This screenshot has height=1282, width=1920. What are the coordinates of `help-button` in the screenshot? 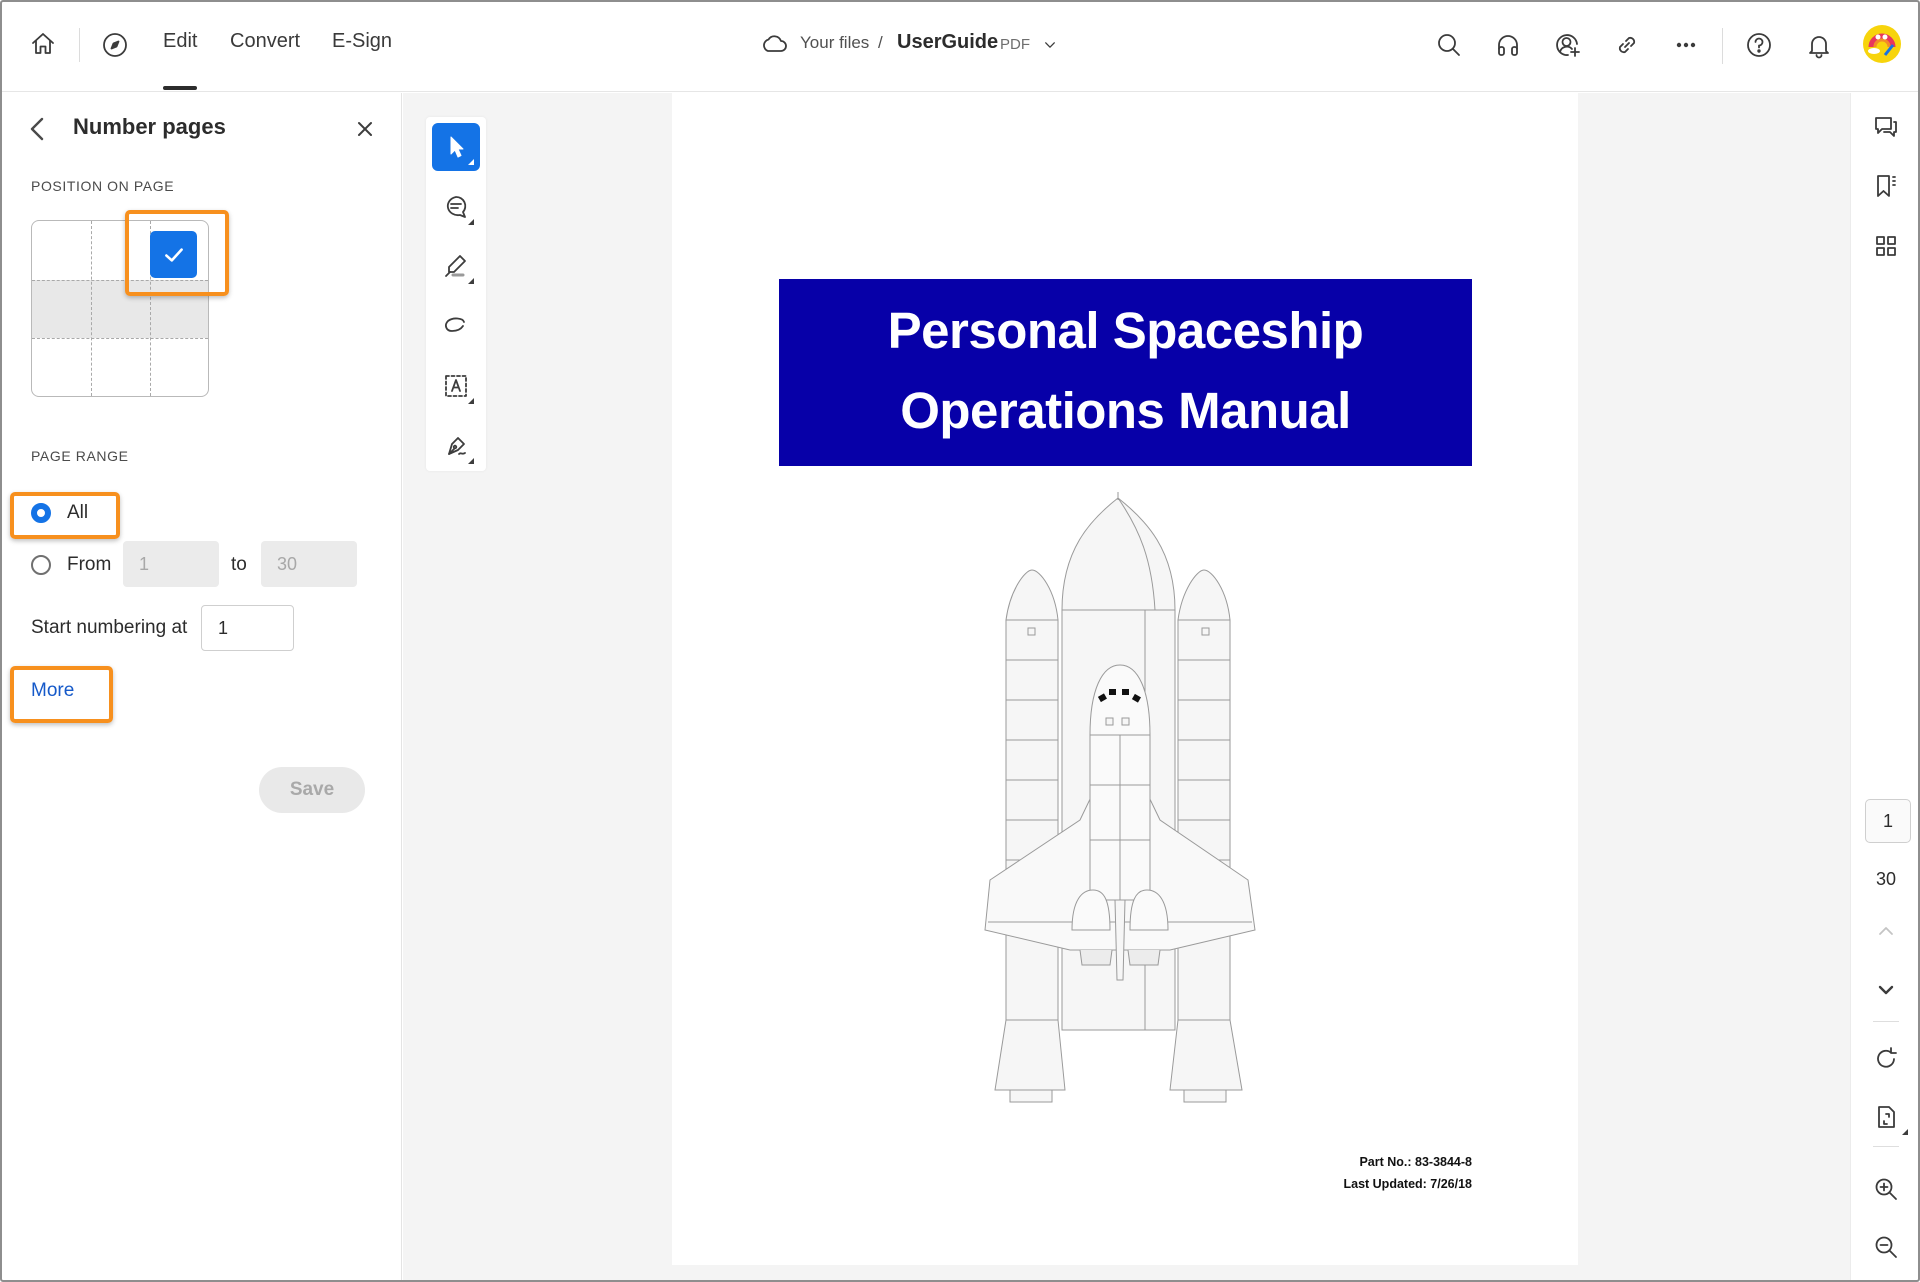 It's located at (1759, 45).